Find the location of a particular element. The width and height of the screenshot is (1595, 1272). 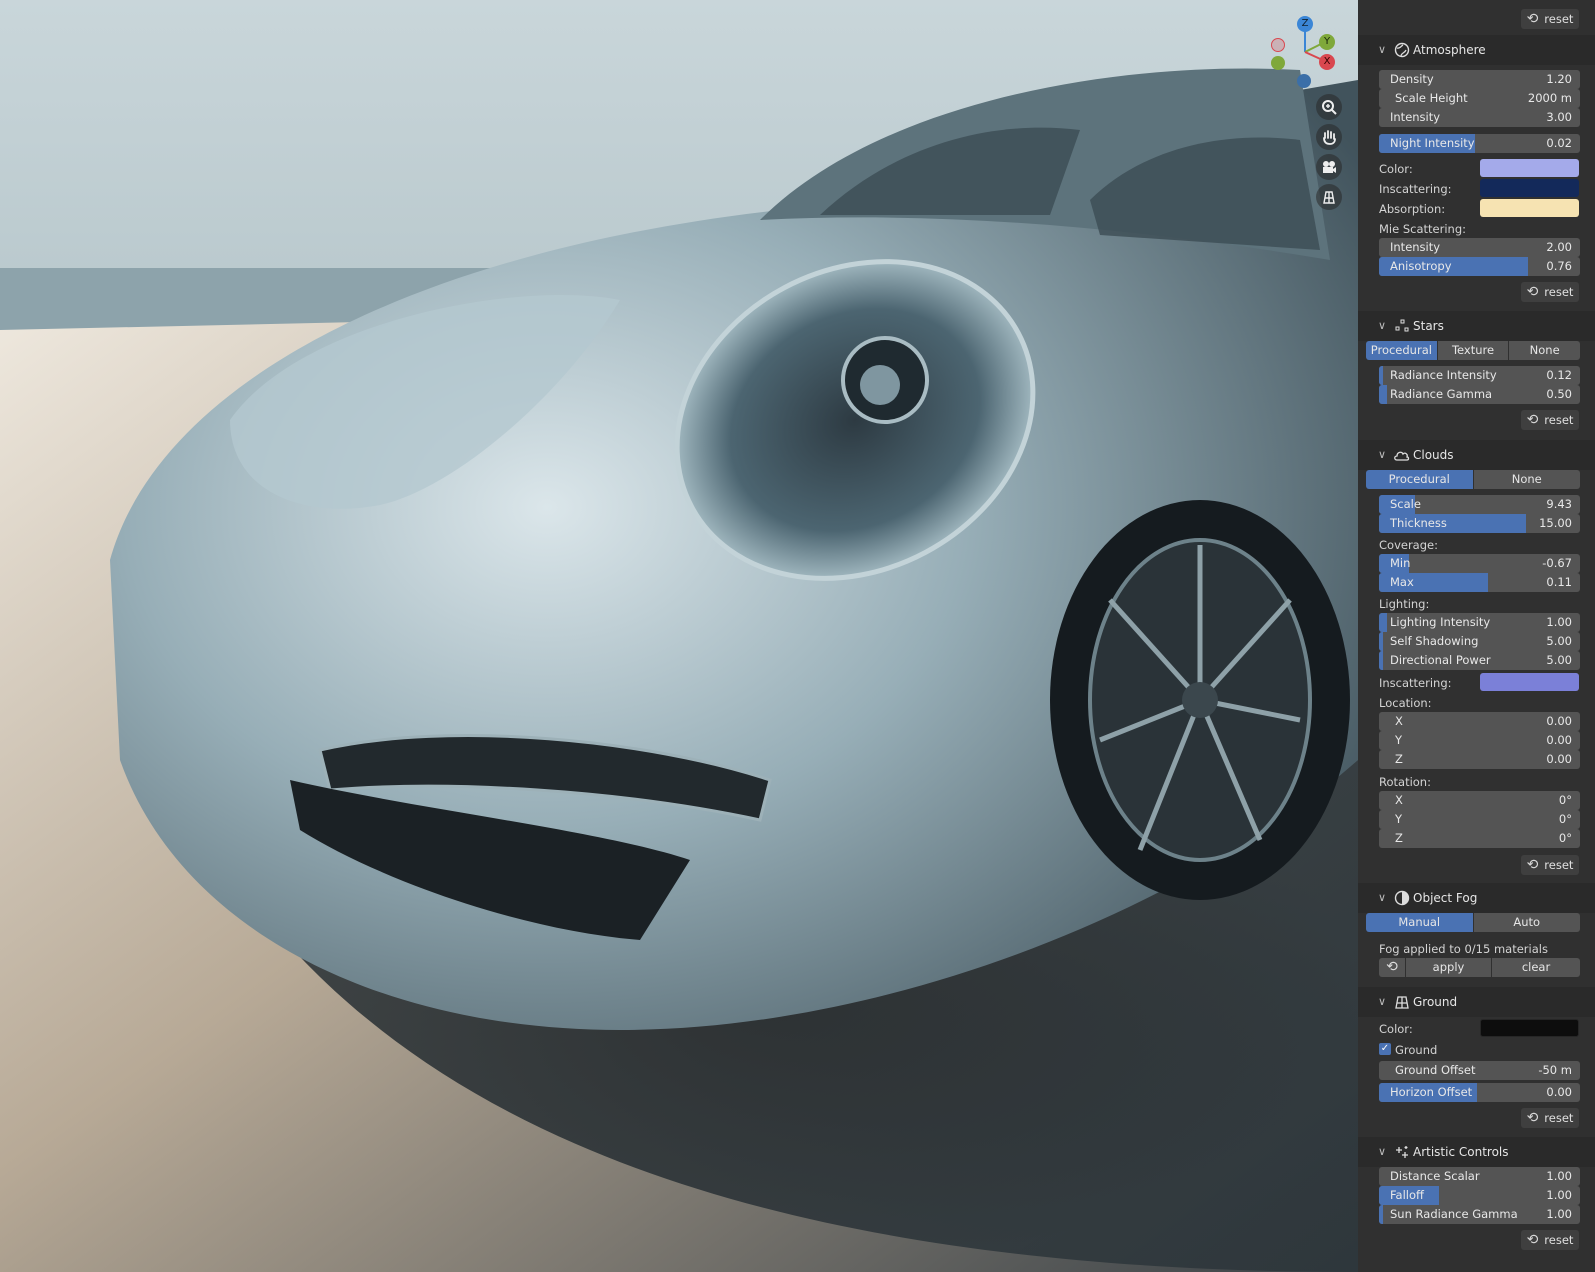

scale-height-field: Scale Height 2000 m is located at coordinates (1479, 98).